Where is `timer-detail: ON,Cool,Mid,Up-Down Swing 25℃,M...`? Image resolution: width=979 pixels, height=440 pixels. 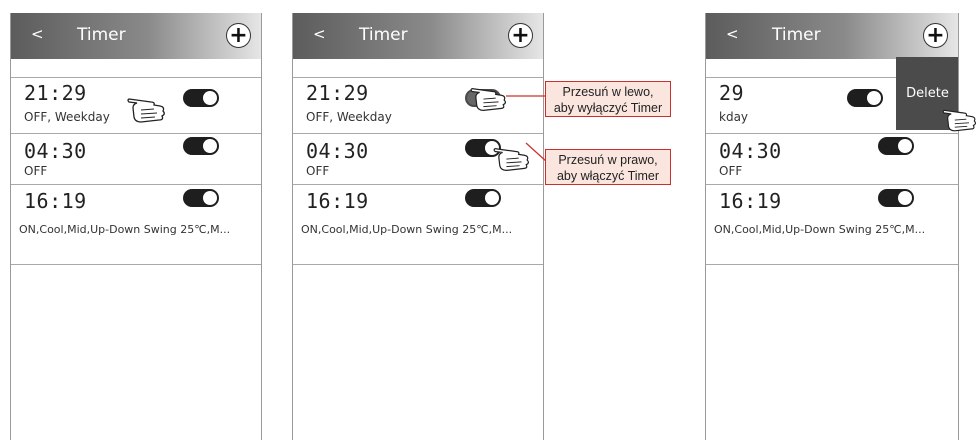
timer-detail: ON,Cool,Mid,Up-Down Swing 25℃,M... is located at coordinates (820, 229).